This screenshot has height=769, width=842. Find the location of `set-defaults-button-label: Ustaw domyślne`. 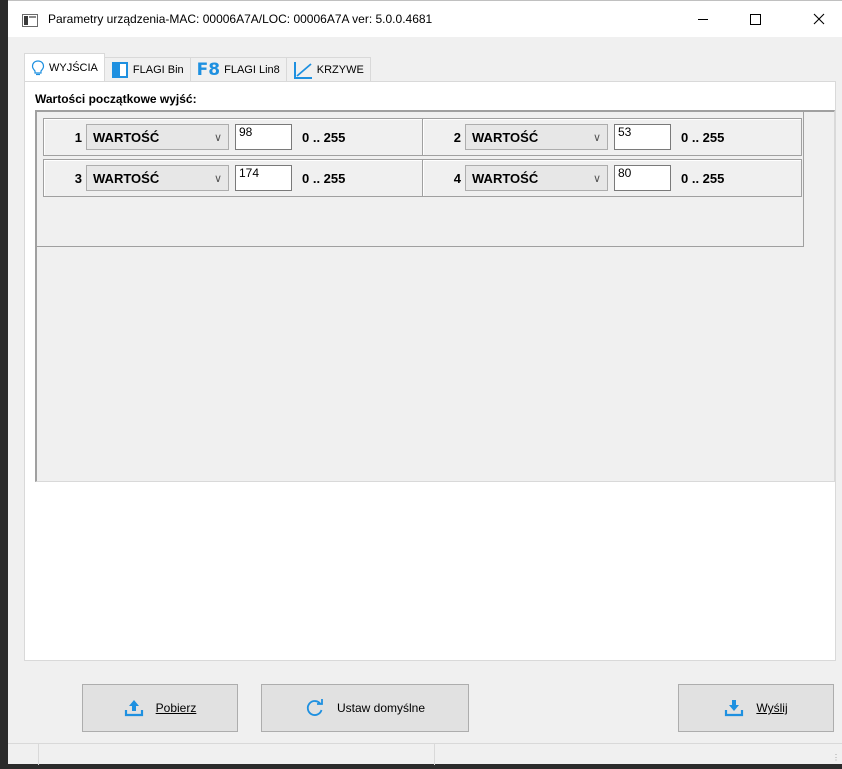

set-defaults-button-label: Ustaw domyślne is located at coordinates (381, 708).